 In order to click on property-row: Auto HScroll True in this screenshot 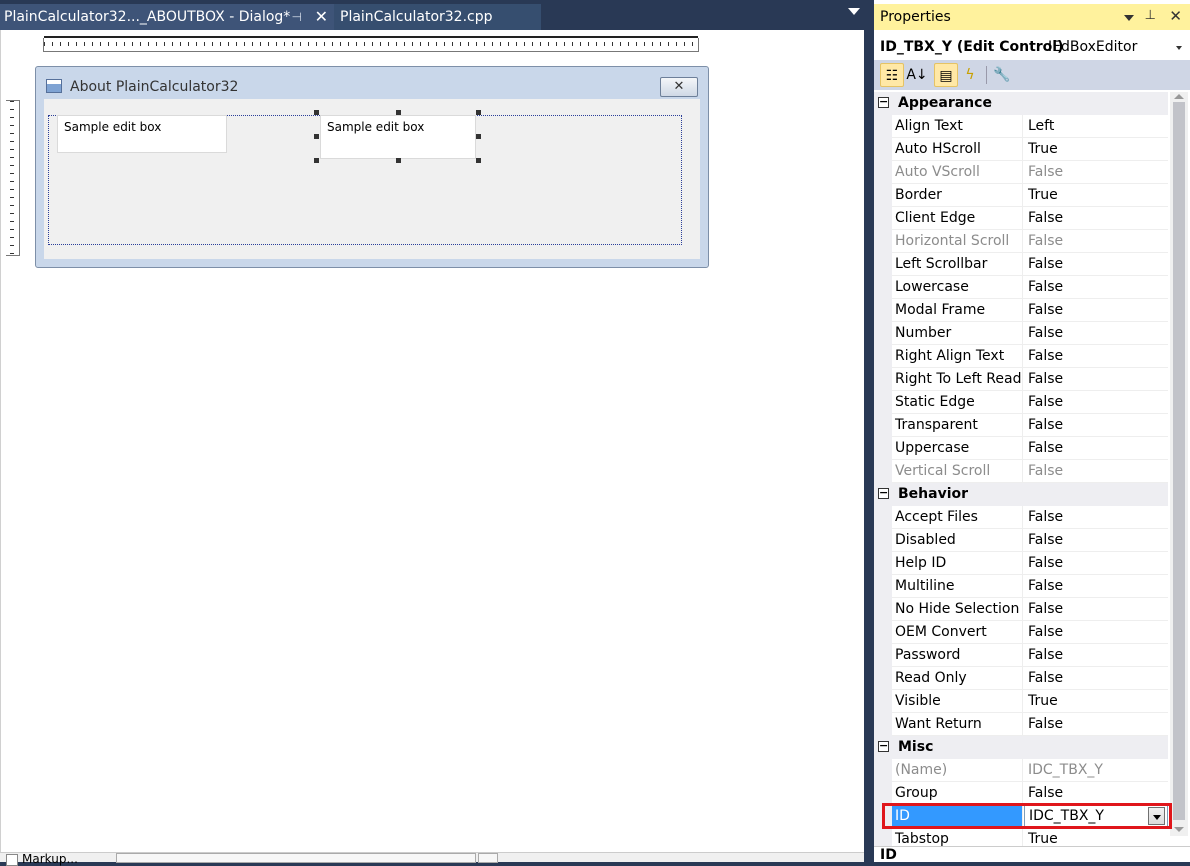, I will do `click(1021, 149)`.